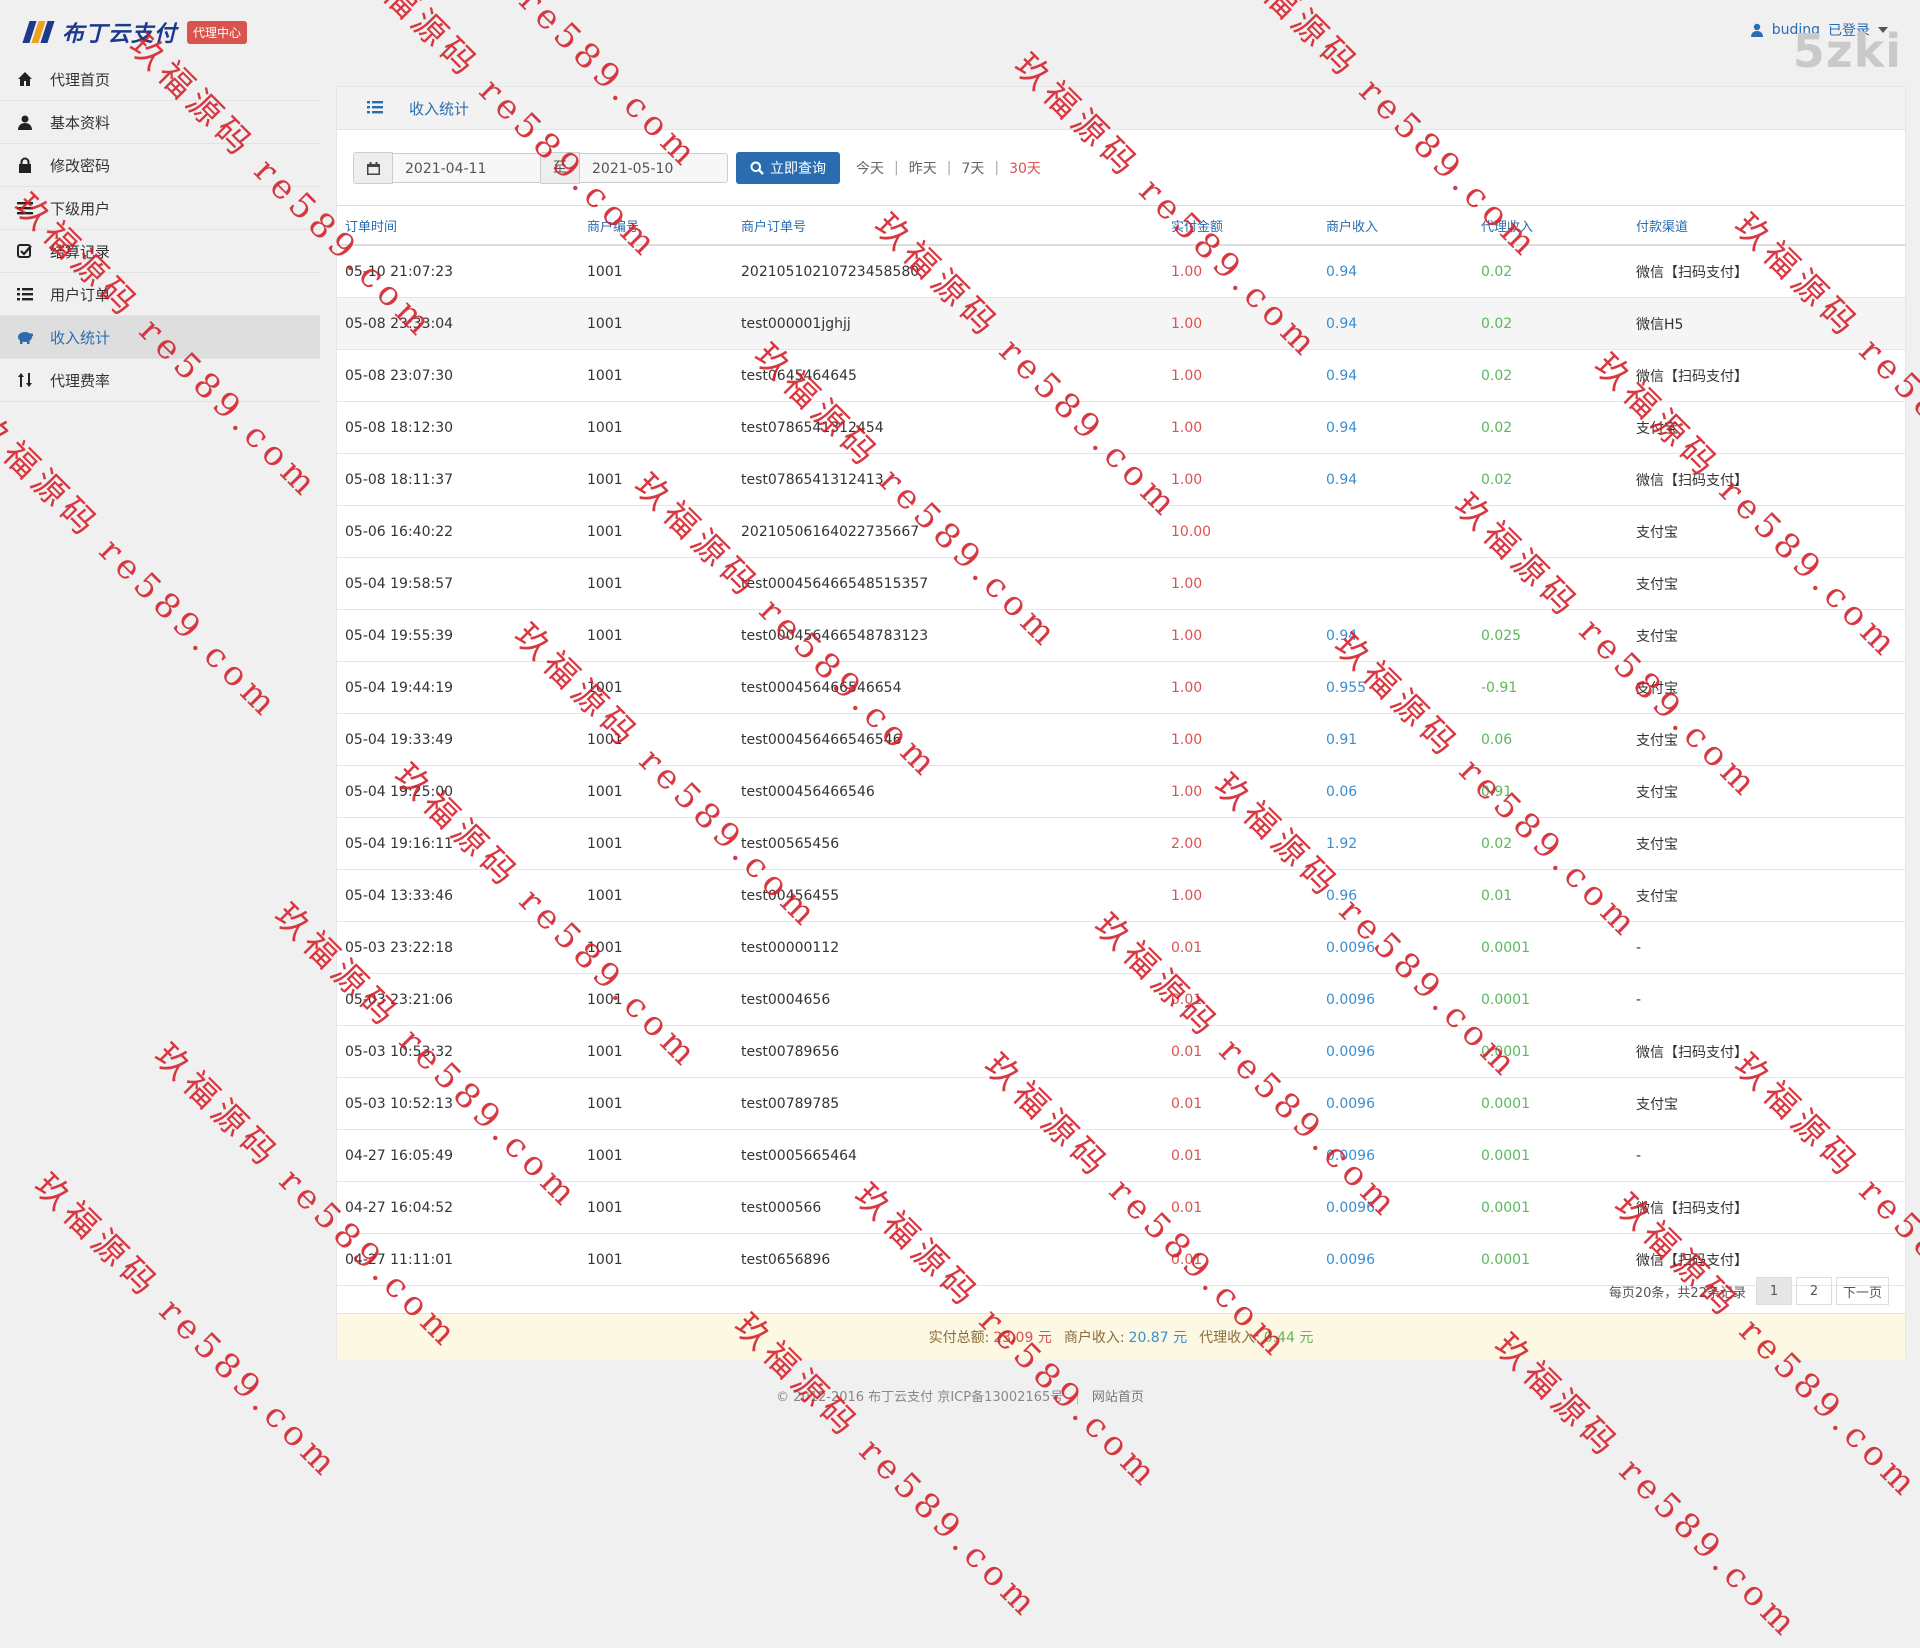  What do you see at coordinates (1395, 225) in the screenshot?
I see `col-merchant-income: 商户收入` at bounding box center [1395, 225].